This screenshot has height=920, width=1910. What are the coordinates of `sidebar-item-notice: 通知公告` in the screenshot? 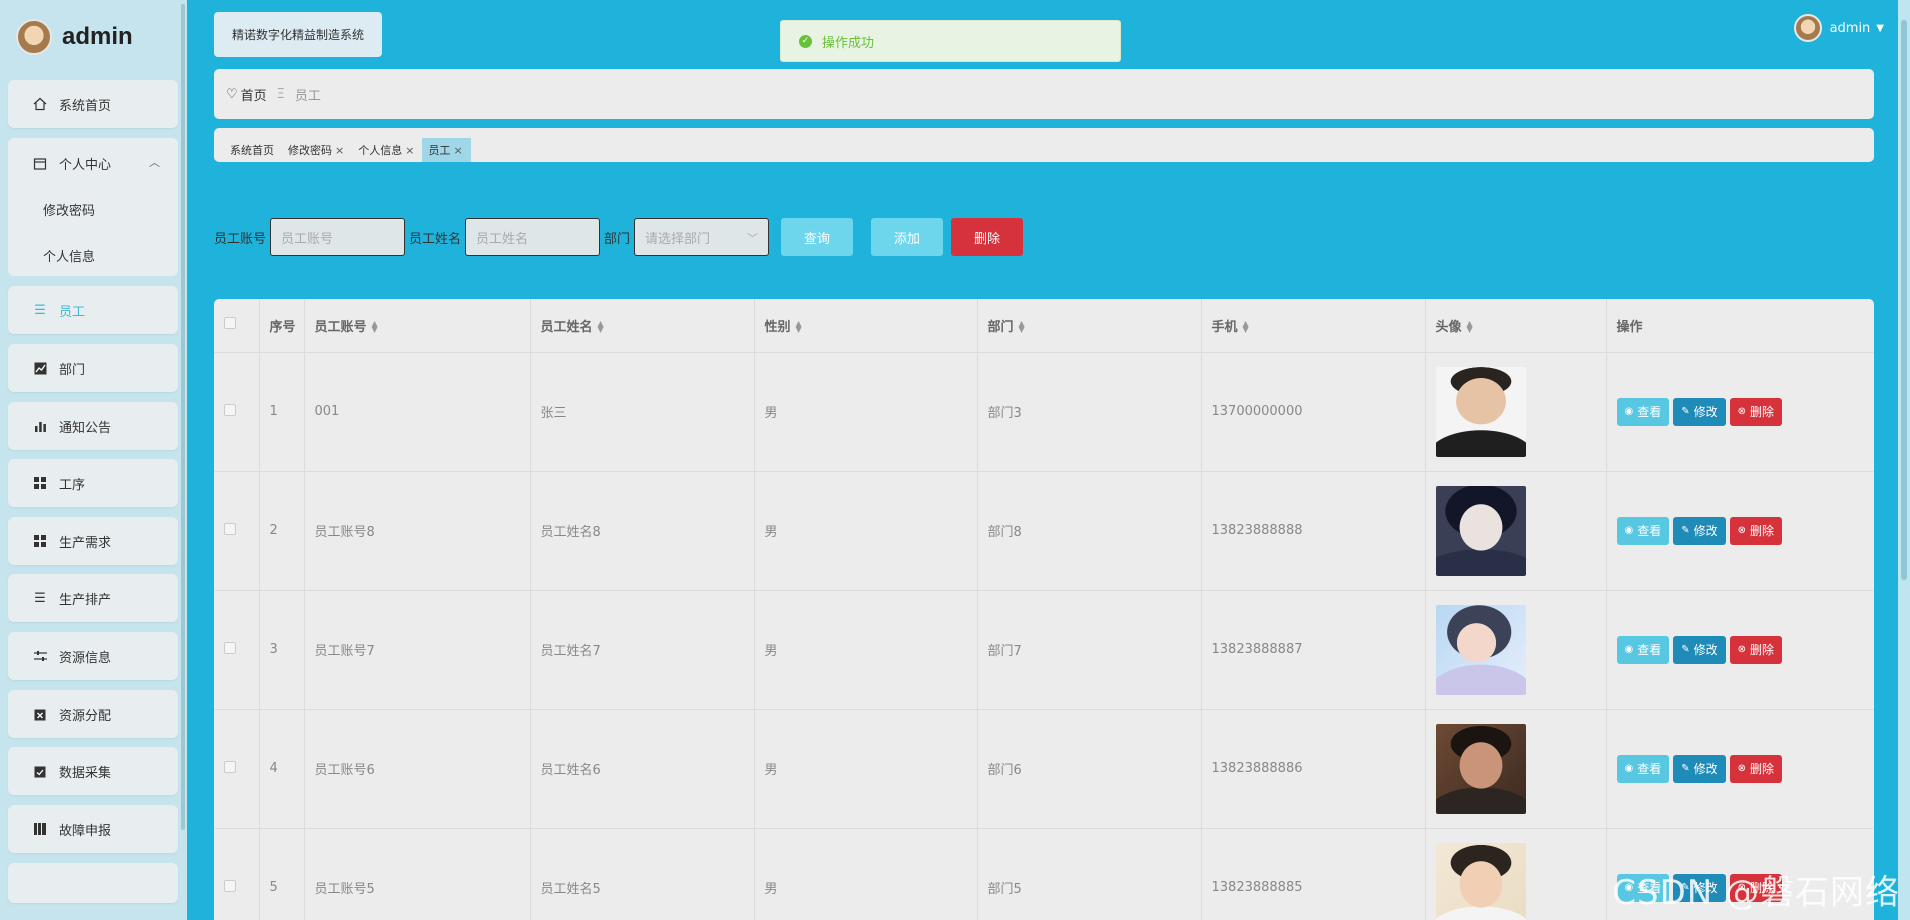 It's located at (93, 426).